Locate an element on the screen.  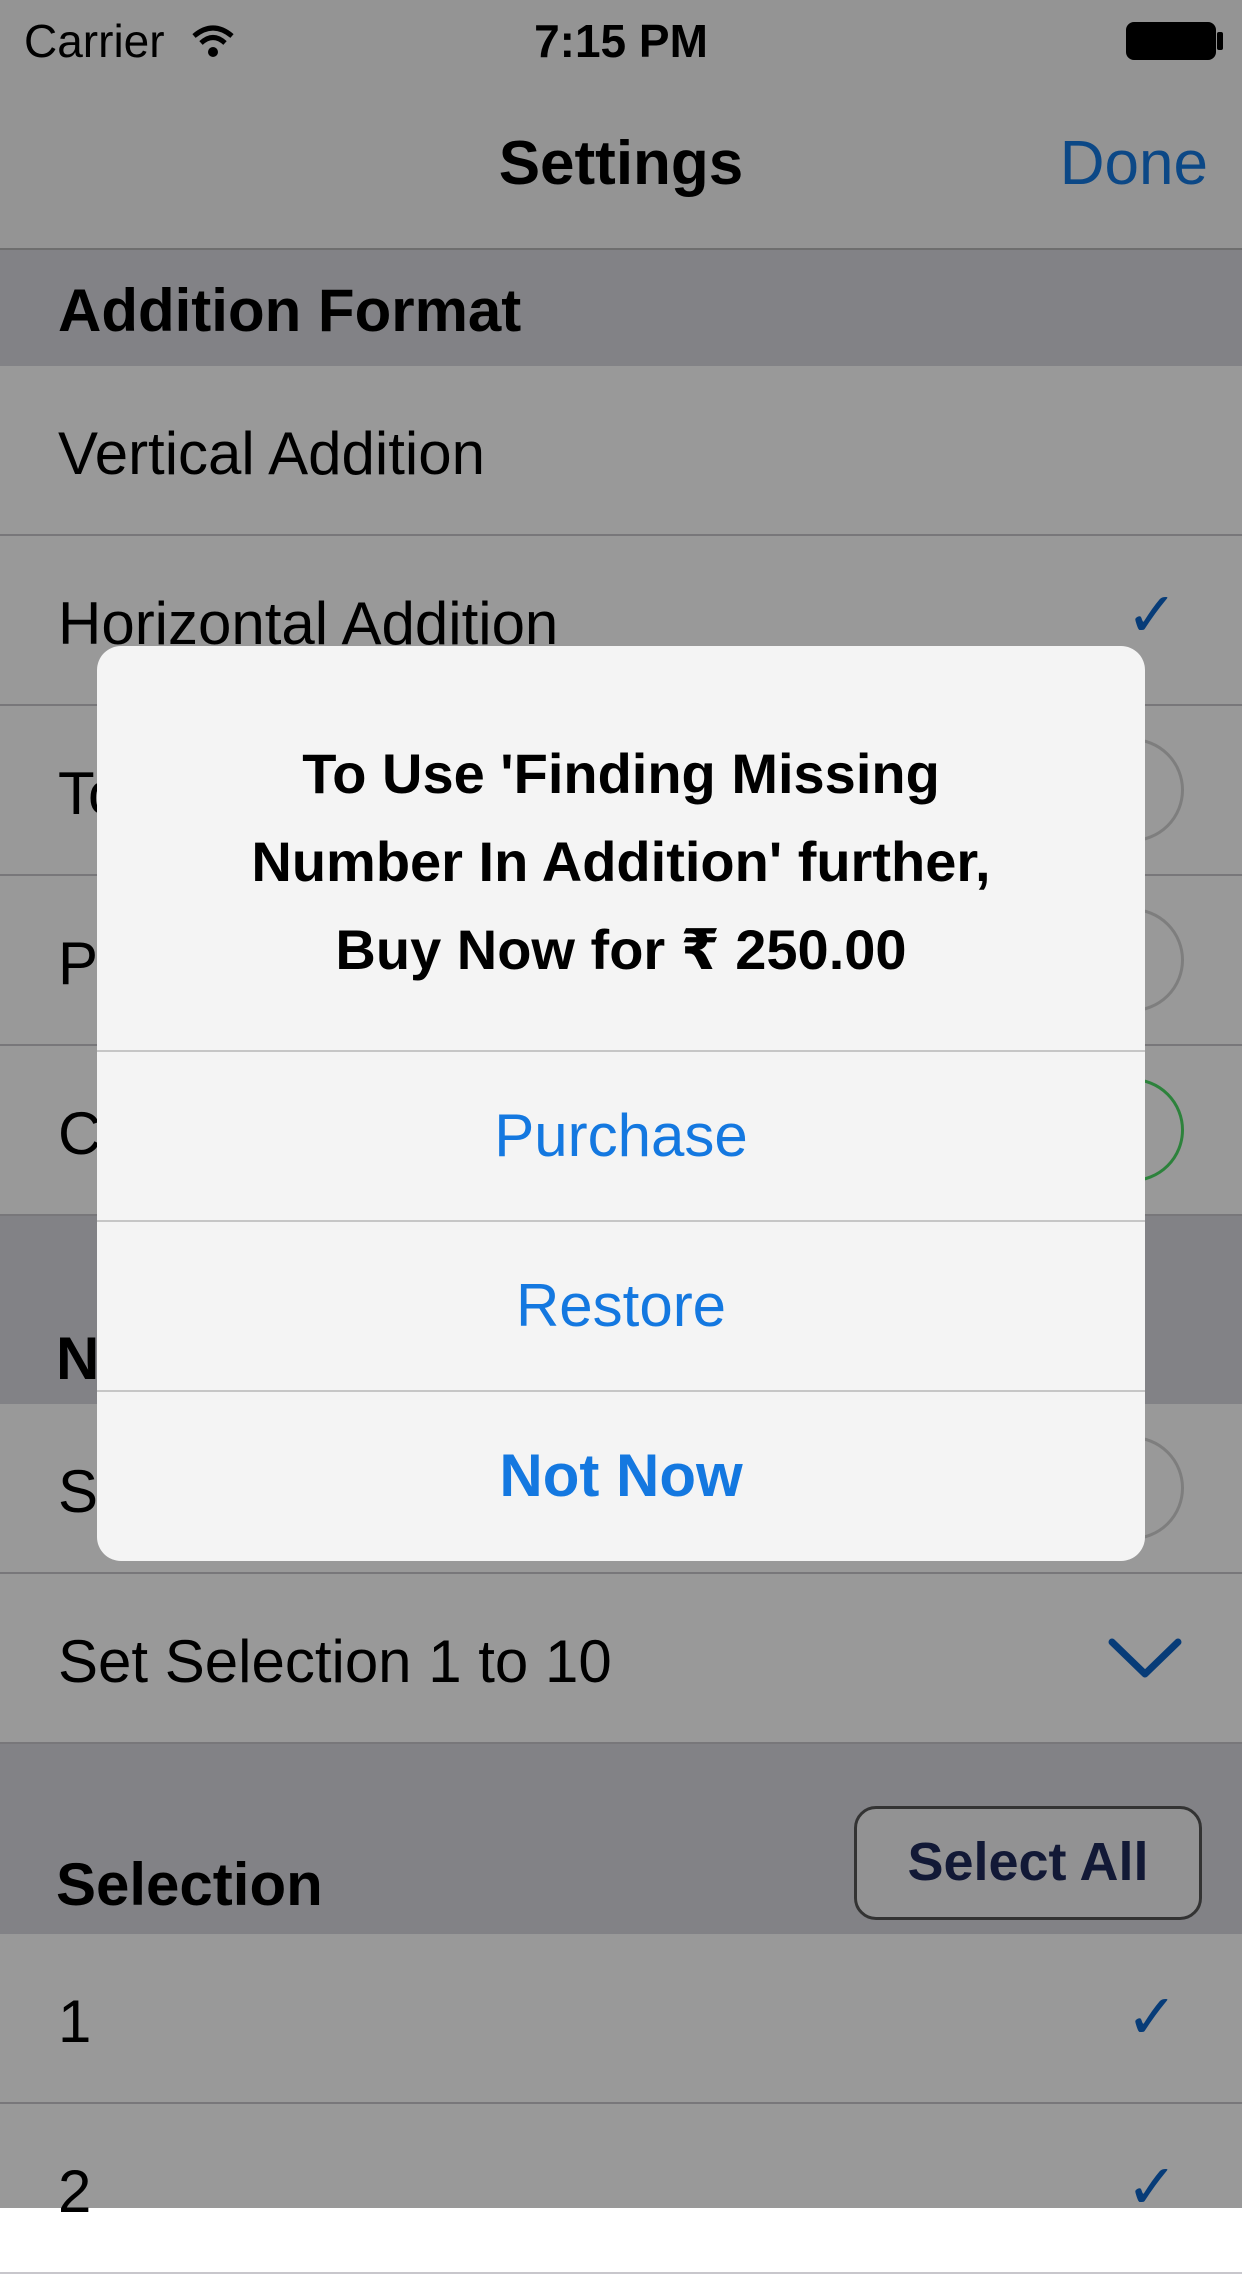
alert-message-line: Buy Now for ₹ 250.00 is located at coordinates (621, 949).